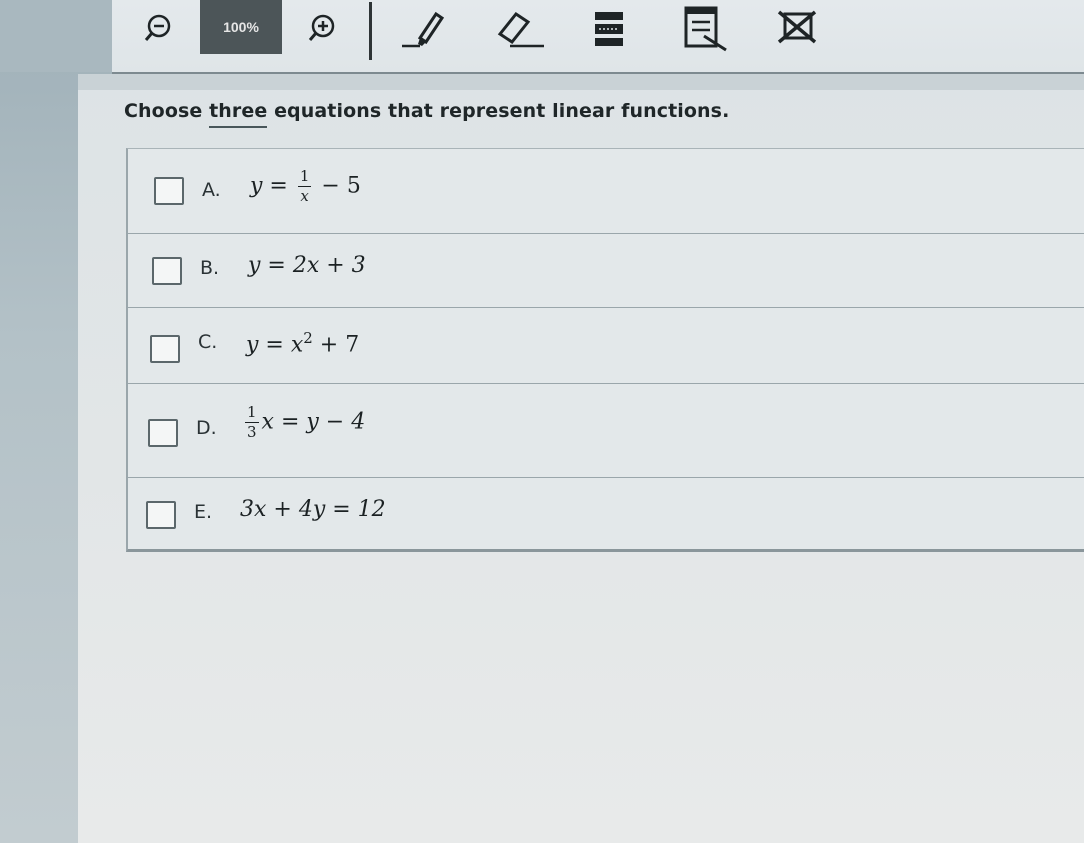 The width and height of the screenshot is (1084, 843). What do you see at coordinates (238, 111) in the screenshot?
I see `question-emphasis: three` at bounding box center [238, 111].